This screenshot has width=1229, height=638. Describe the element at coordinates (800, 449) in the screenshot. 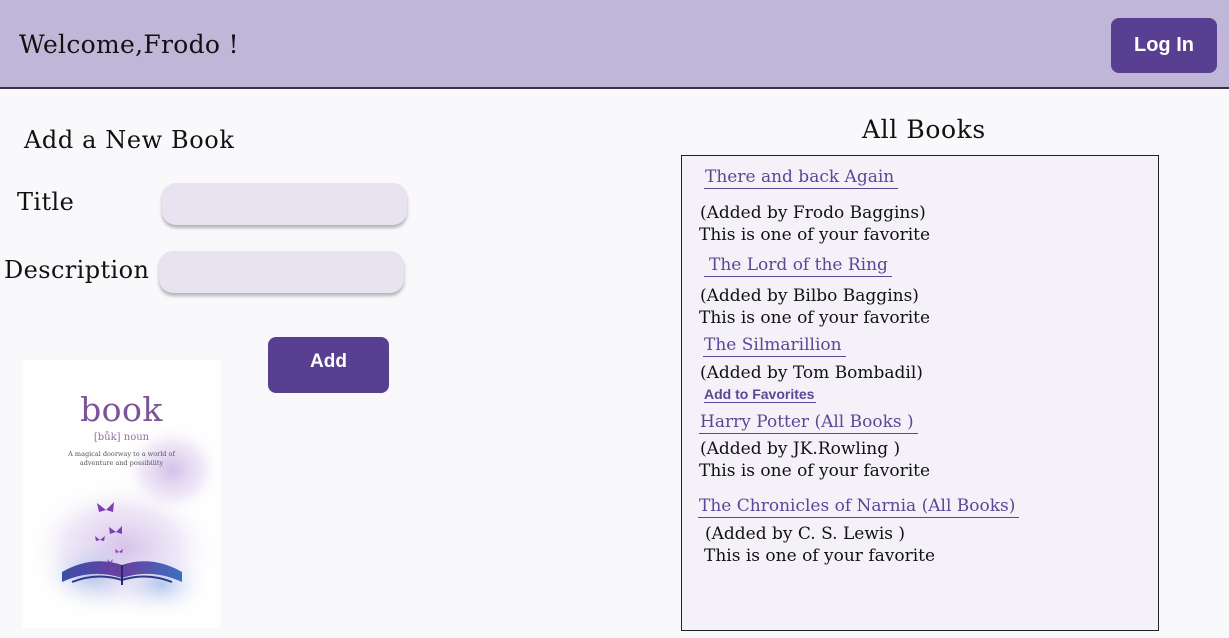

I see `book-added-by: (Added by JK.Rowling )` at that location.